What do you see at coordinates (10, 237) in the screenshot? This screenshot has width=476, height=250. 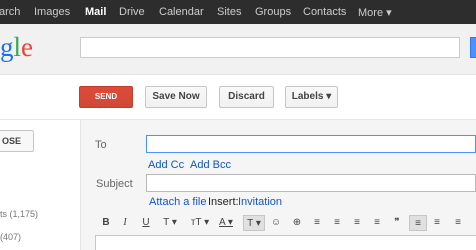 I see `folder-count: (407)` at bounding box center [10, 237].